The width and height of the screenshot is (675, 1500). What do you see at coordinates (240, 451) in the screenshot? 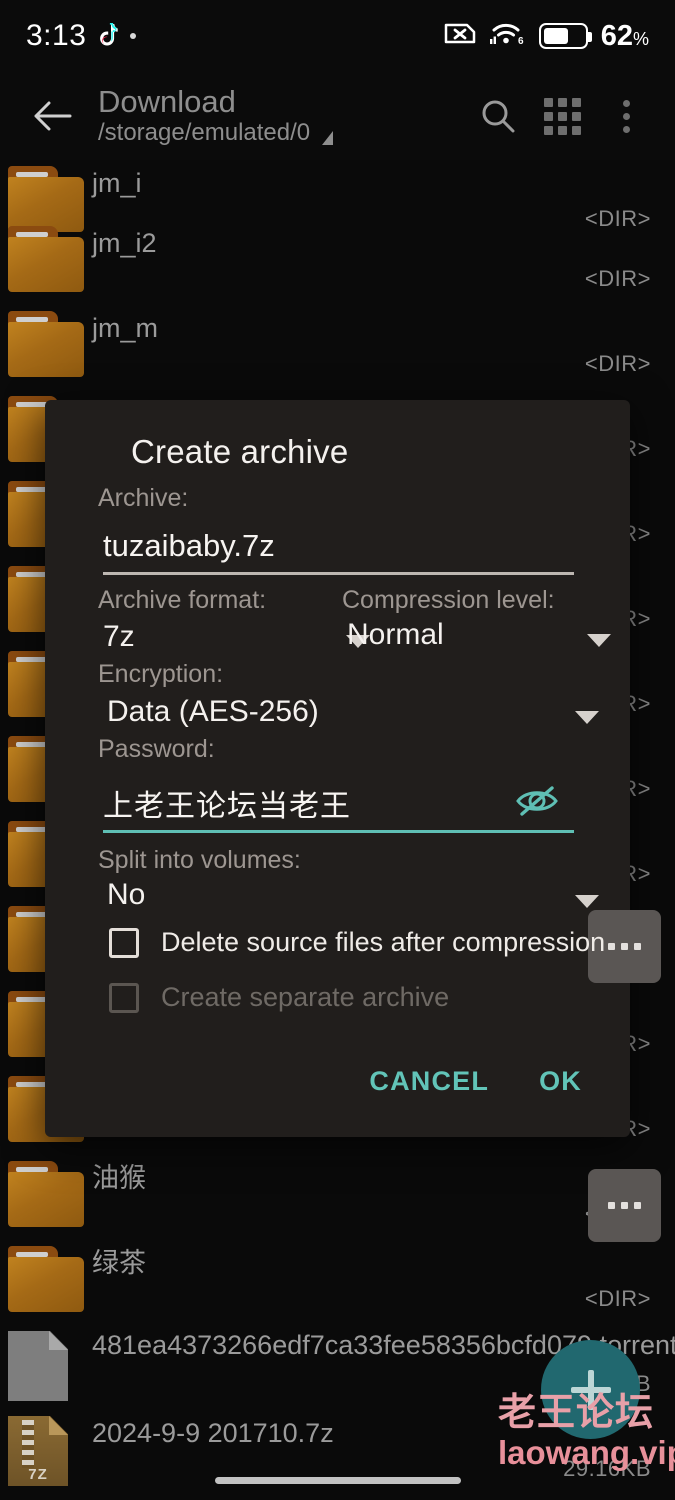
I see `dialog-title: Create archive` at bounding box center [240, 451].